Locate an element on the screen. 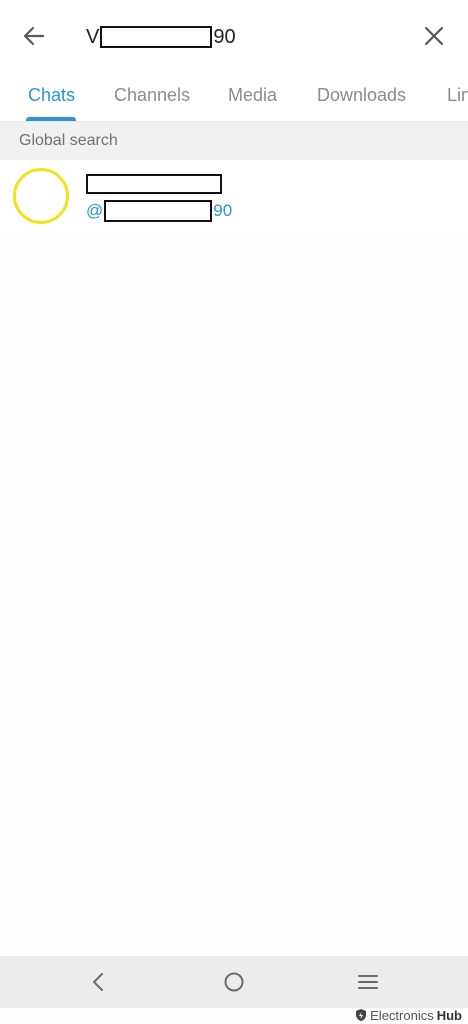 Image resolution: width=468 pixels, height=1024 pixels. search-query-redaction is located at coordinates (156, 37).